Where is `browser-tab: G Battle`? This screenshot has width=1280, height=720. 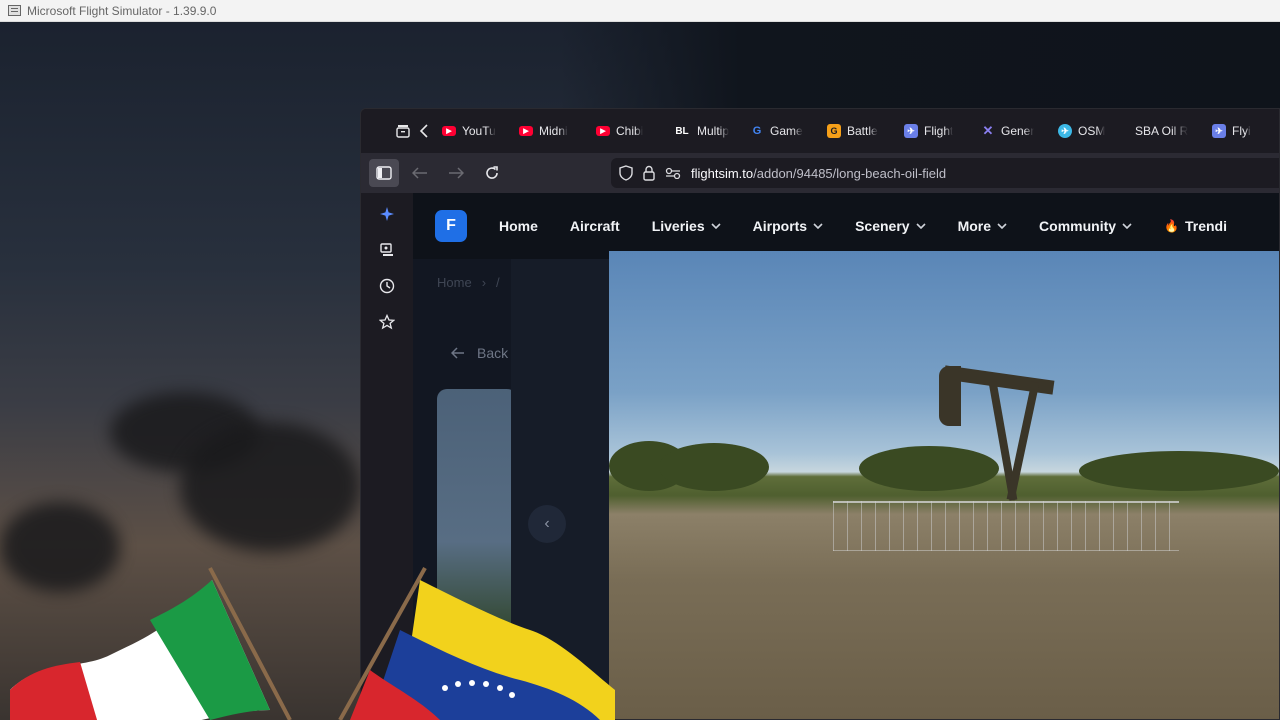 browser-tab: G Battle is located at coordinates (857, 131).